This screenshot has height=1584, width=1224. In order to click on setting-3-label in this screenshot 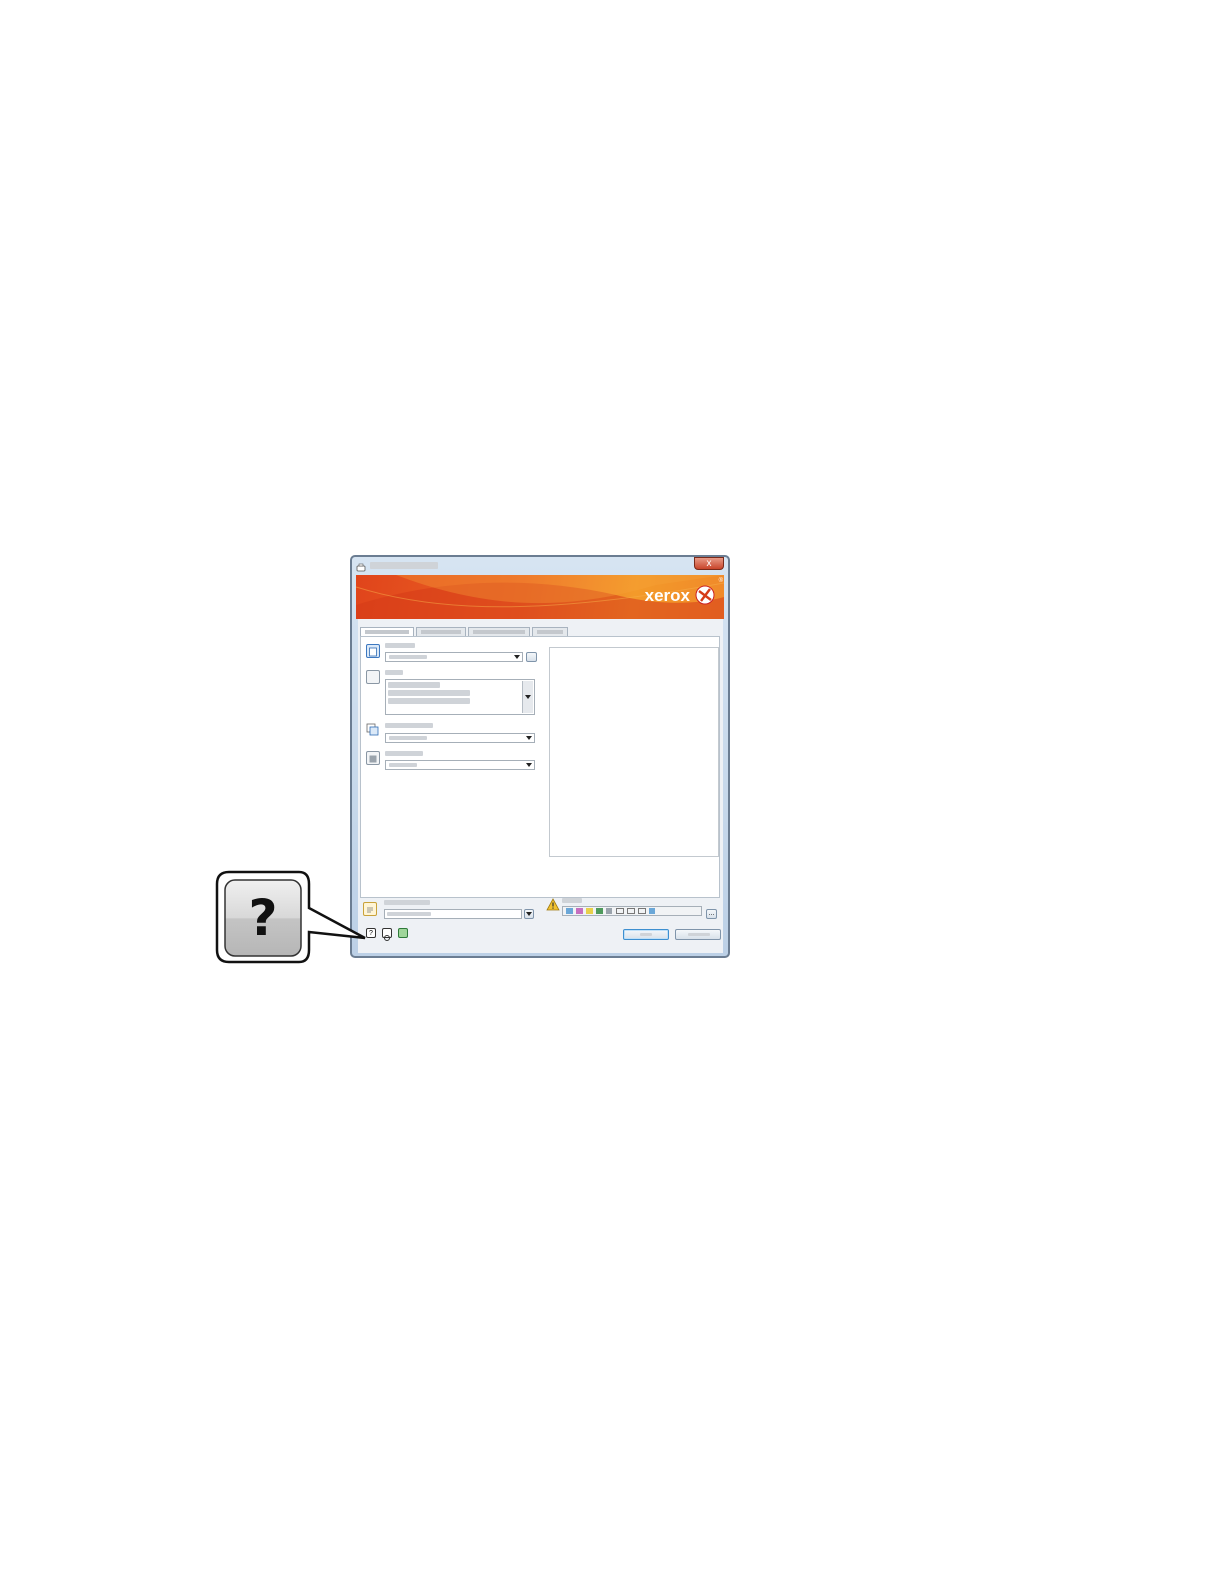, I will do `click(409, 725)`.